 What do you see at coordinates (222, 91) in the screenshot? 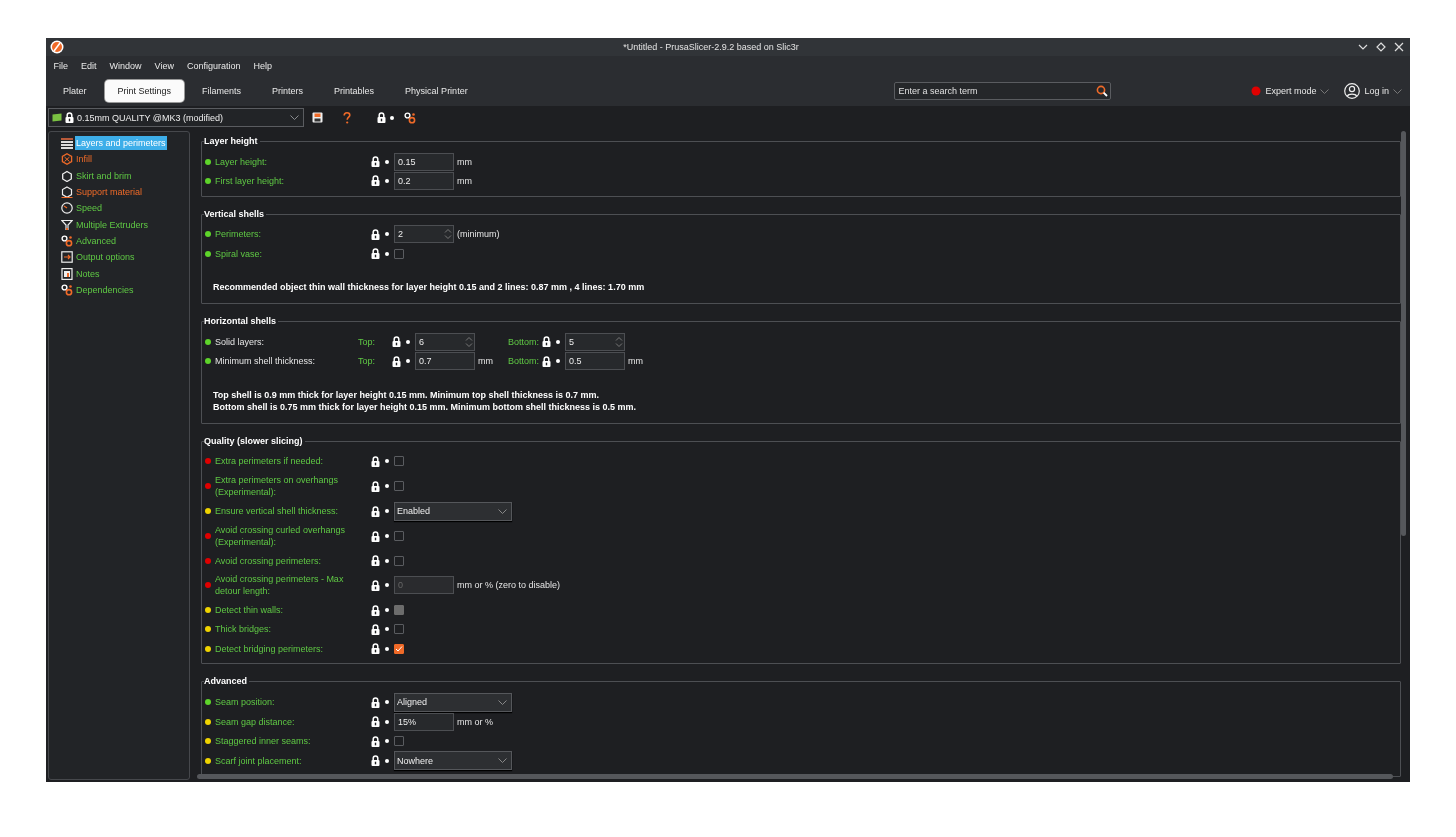
I see `tab: Filaments` at bounding box center [222, 91].